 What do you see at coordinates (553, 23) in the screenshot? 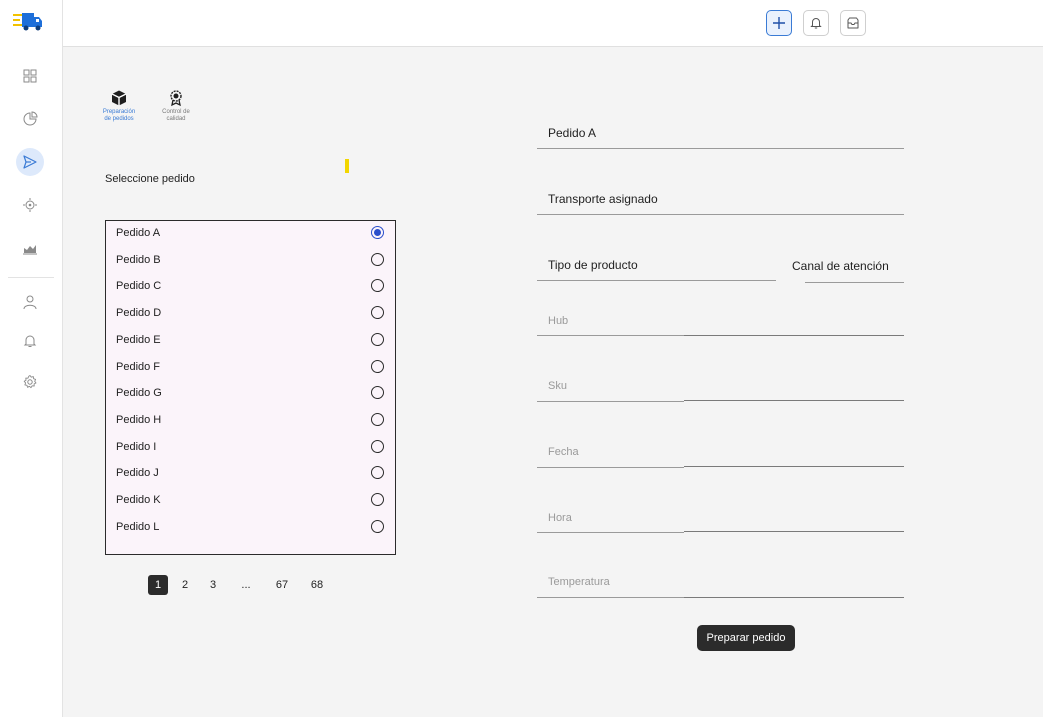
I see `top-bar` at bounding box center [553, 23].